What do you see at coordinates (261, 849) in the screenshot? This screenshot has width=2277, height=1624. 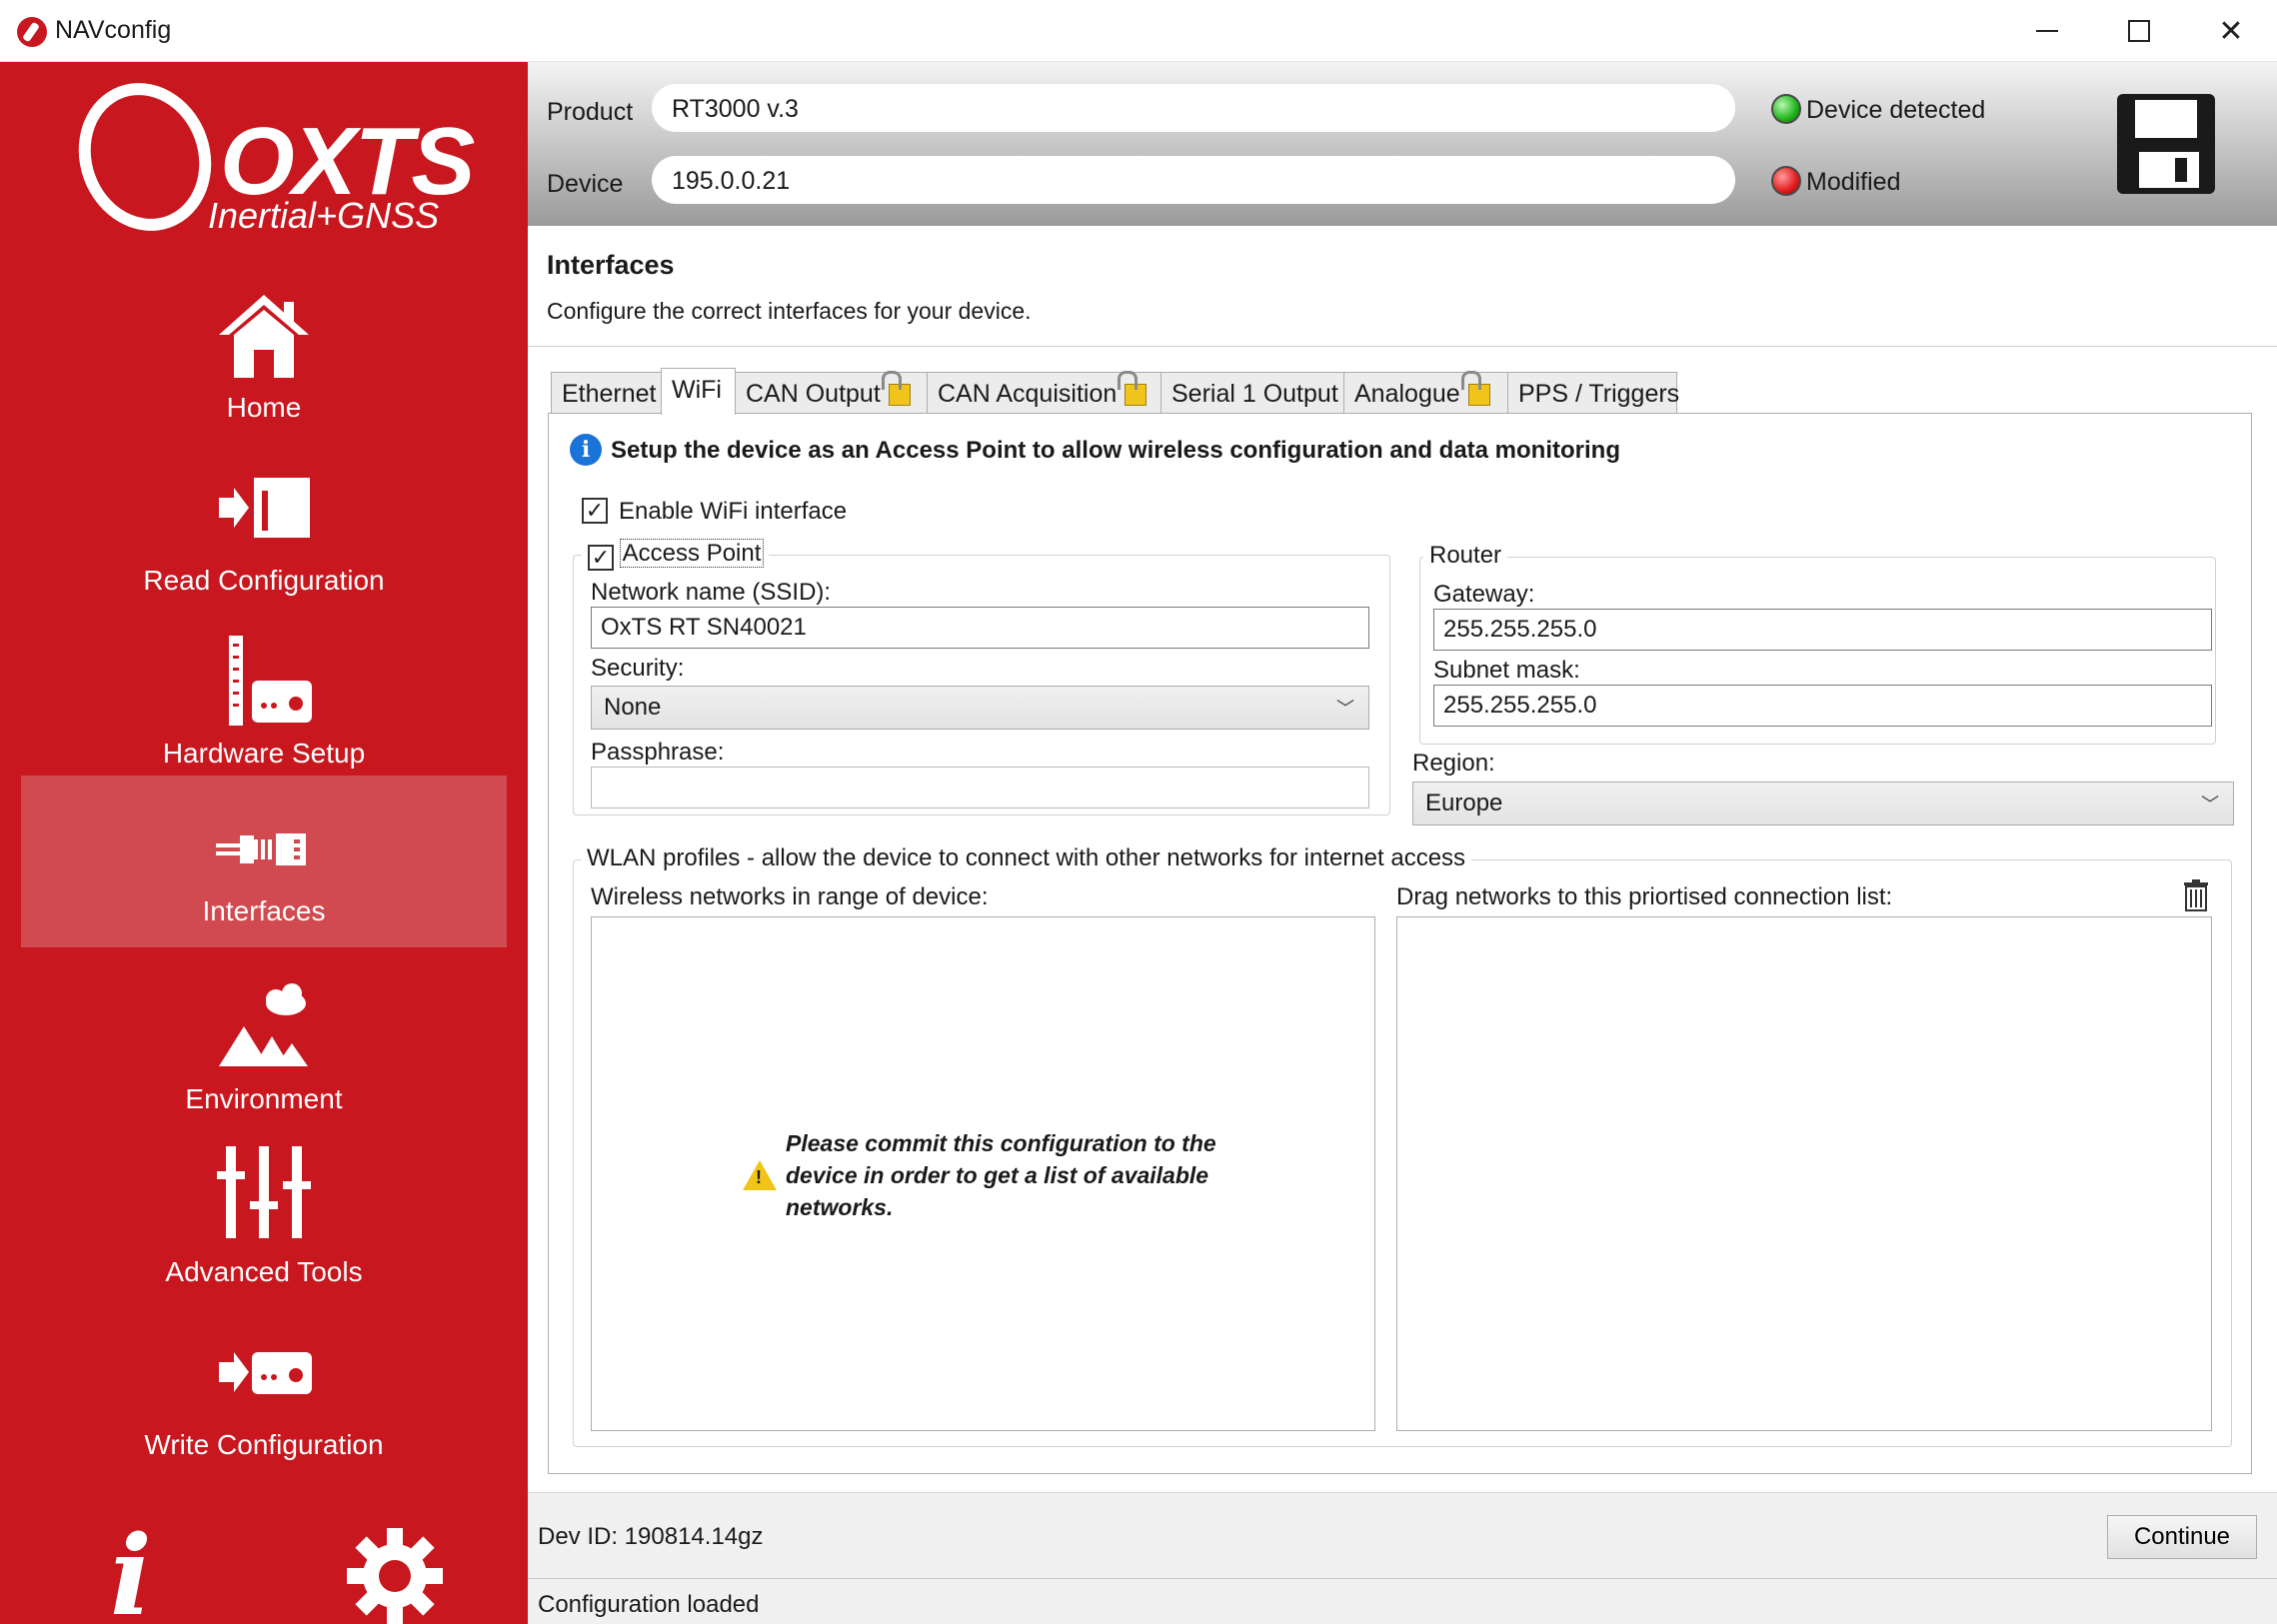 I see `interfaces-icon` at bounding box center [261, 849].